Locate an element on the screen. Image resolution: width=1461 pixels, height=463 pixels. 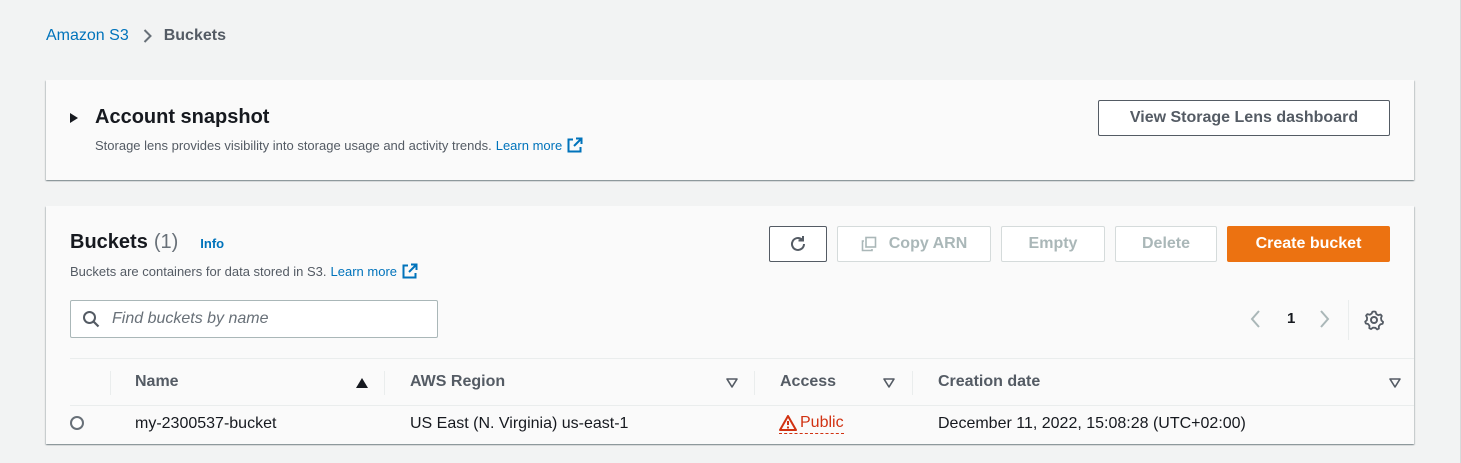
account-snapshot-toggle: Account snapshot is located at coordinates (169, 117).